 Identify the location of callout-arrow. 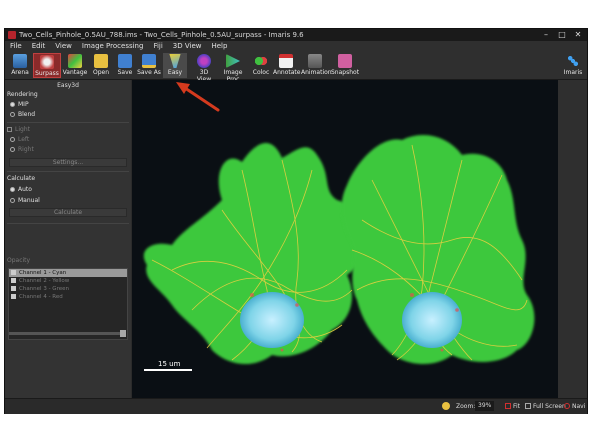
(200, 98).